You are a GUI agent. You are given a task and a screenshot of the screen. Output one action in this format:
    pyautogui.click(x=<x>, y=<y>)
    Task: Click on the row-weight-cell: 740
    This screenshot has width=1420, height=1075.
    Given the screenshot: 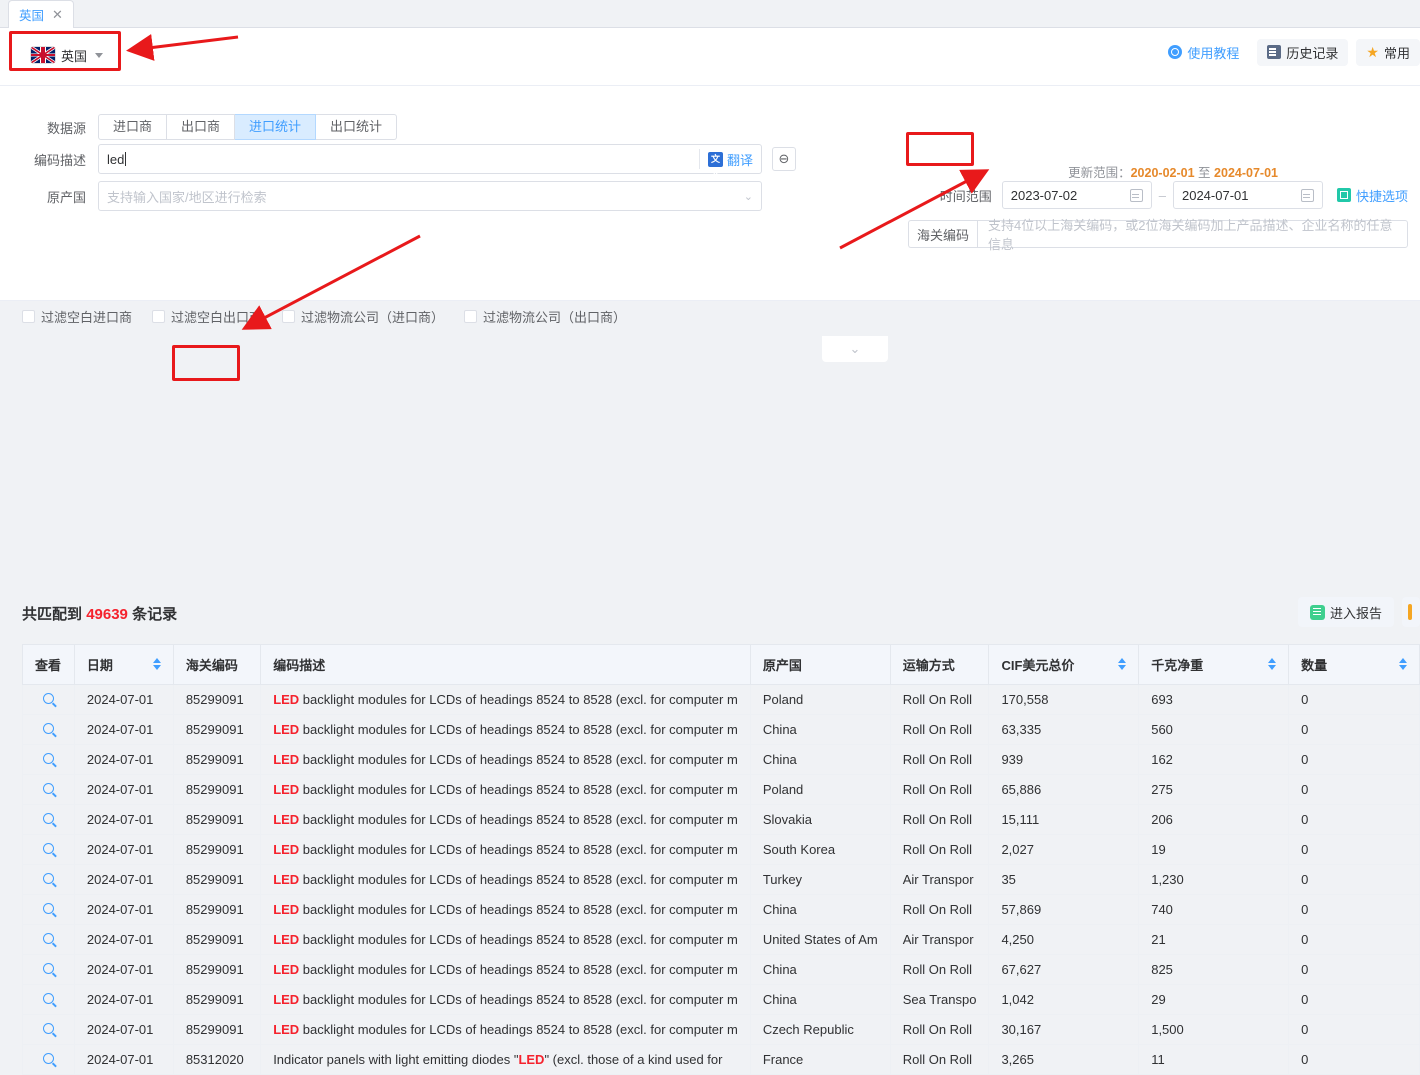 What is the action you would take?
    pyautogui.click(x=1214, y=909)
    